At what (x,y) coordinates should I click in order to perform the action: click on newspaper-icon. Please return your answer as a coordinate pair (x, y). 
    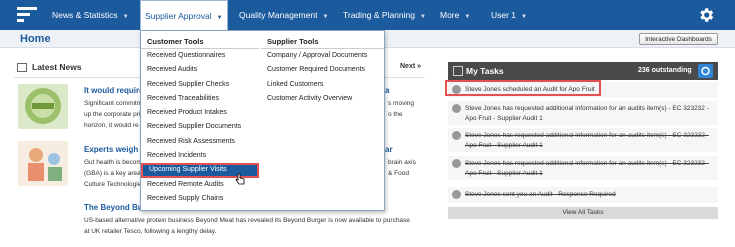
    Looking at the image, I should click on (22, 67).